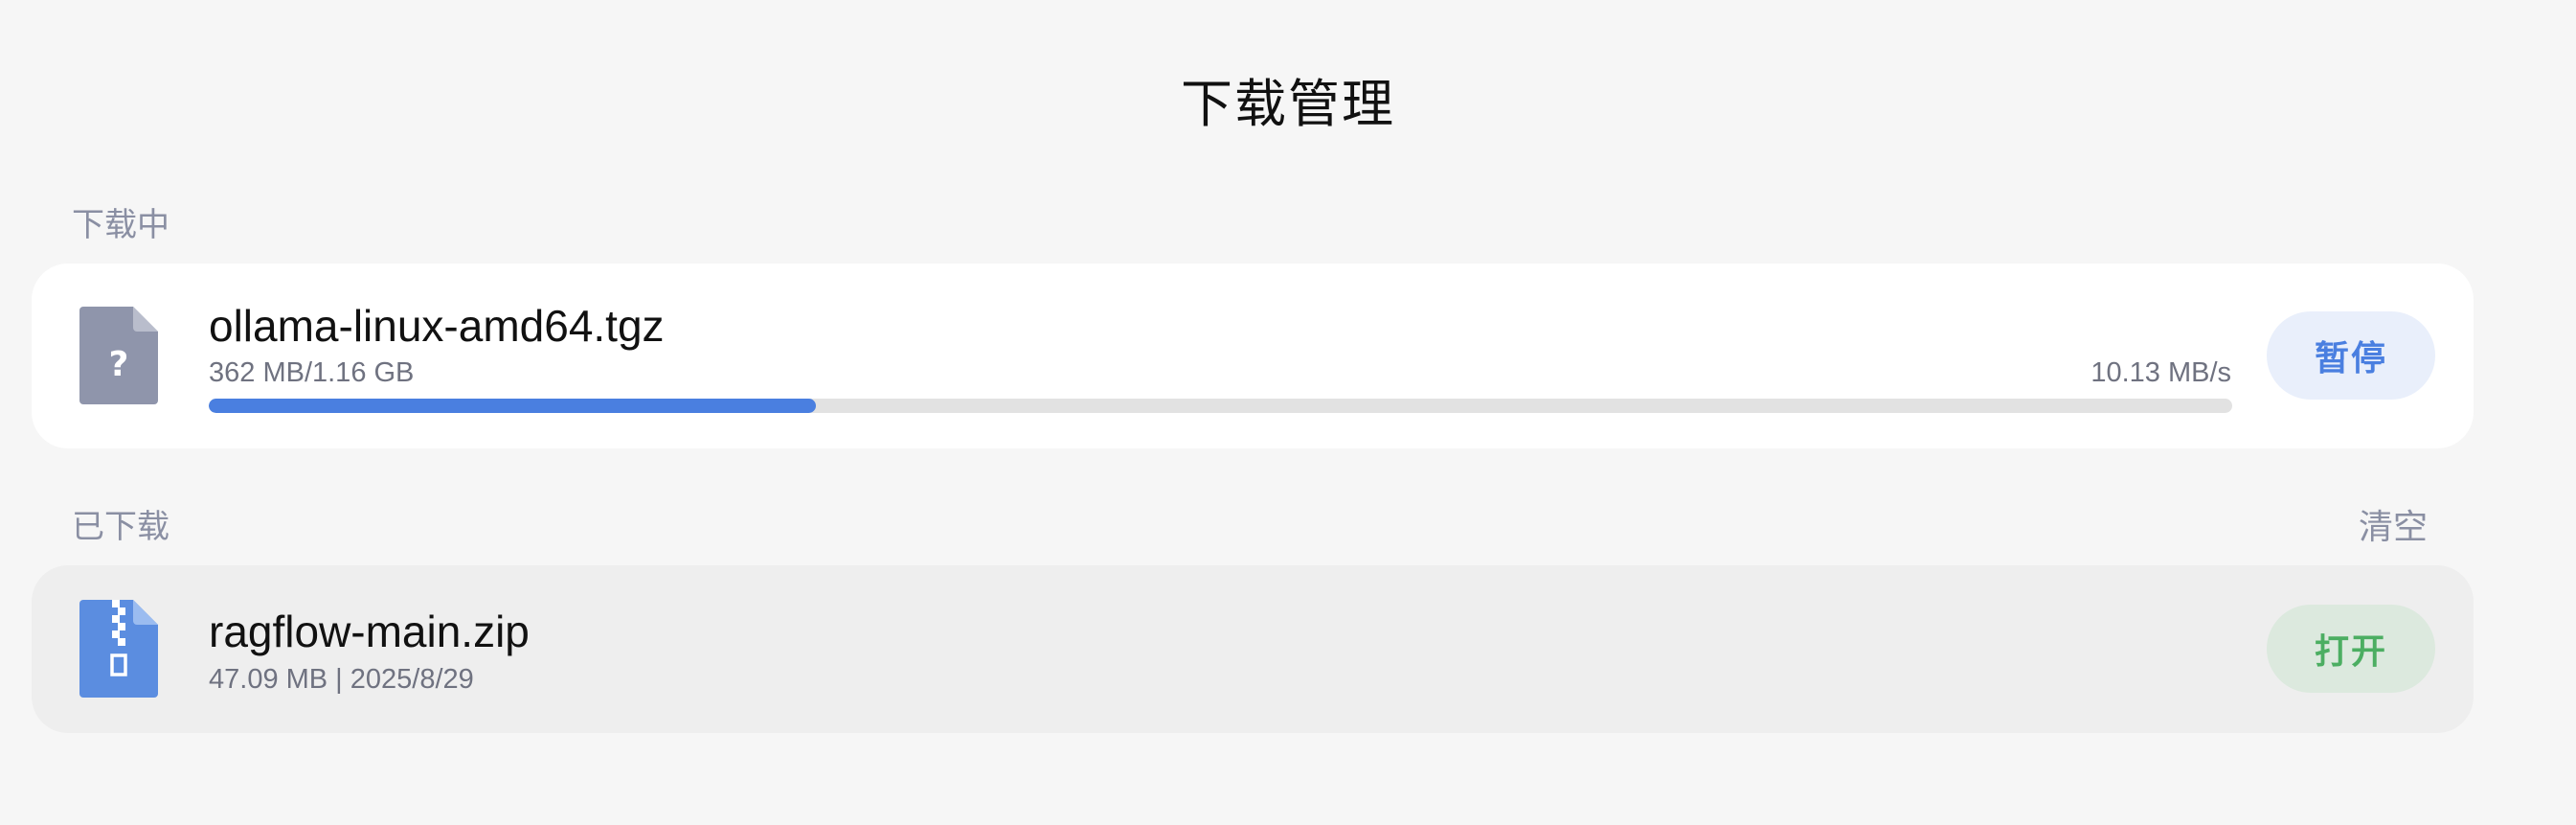  I want to click on pause-button: 暂停, so click(2351, 356).